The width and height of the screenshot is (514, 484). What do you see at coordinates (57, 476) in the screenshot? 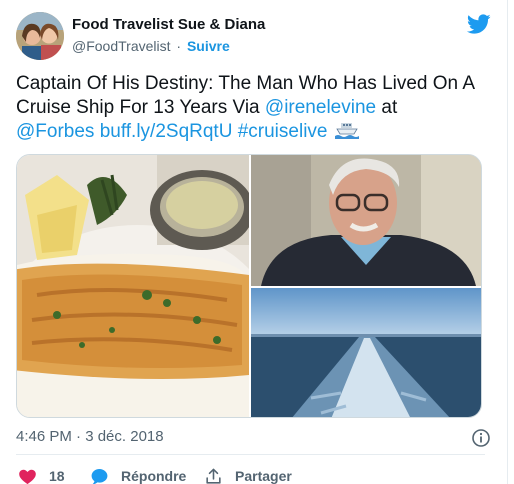
I see `like-count: 18` at bounding box center [57, 476].